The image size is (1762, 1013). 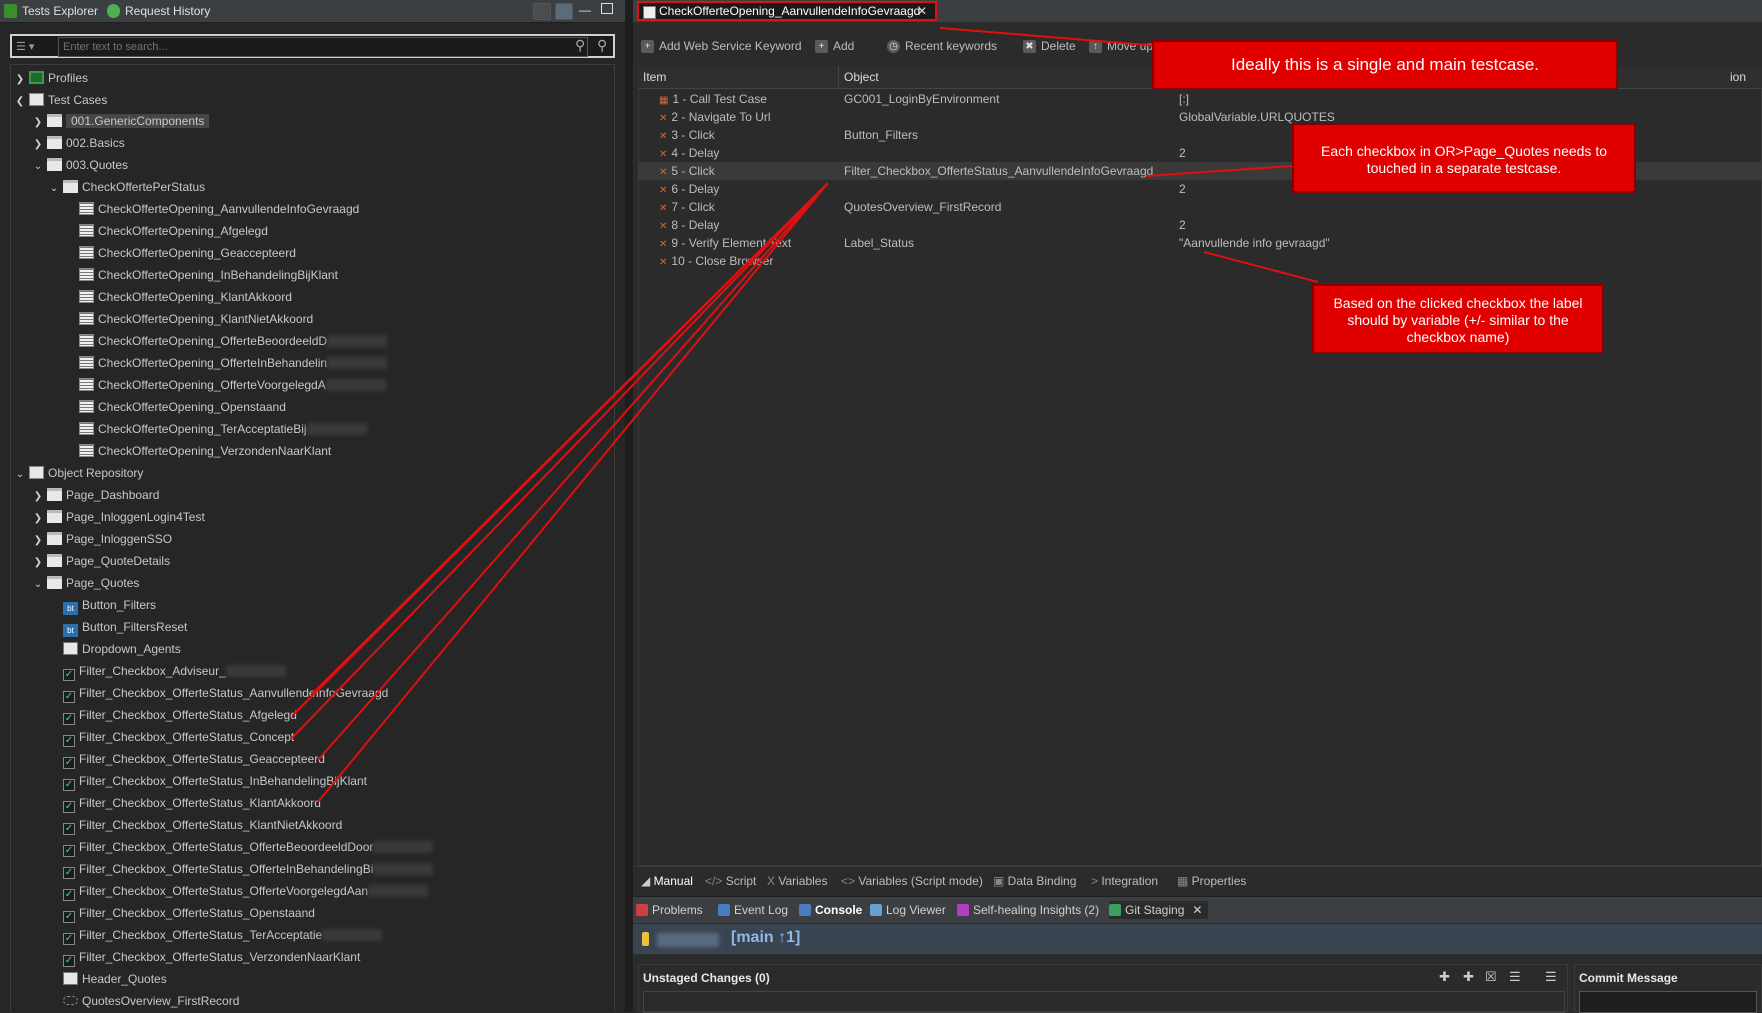 What do you see at coordinates (95, 495) in the screenshot?
I see `tree-item-page: ❯ Page_Dashboard` at bounding box center [95, 495].